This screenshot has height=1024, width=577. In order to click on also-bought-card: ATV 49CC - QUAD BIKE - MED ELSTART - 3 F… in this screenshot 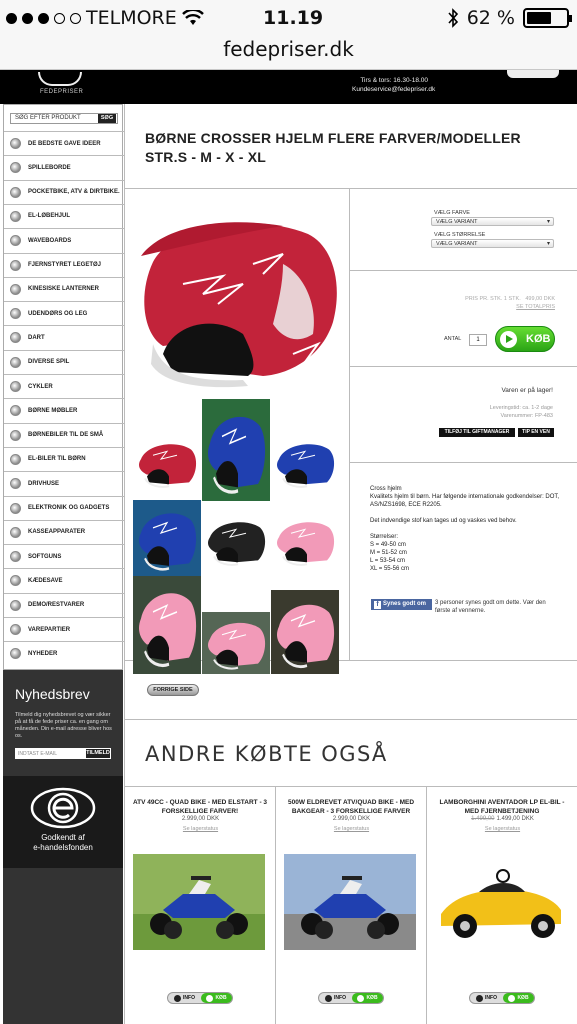, I will do `click(200, 905)`.